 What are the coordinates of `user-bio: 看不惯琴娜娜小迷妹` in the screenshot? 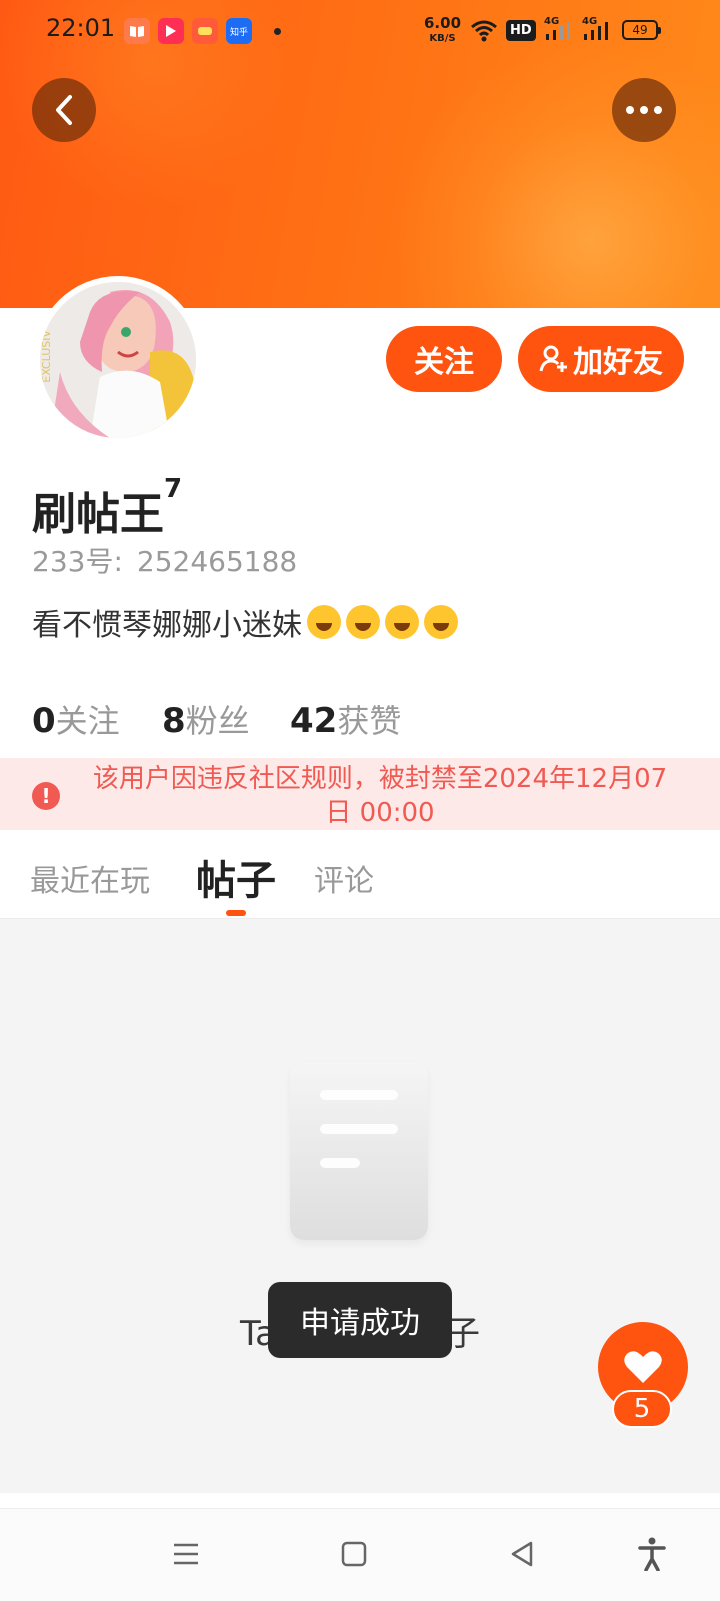 It's located at (245, 622).